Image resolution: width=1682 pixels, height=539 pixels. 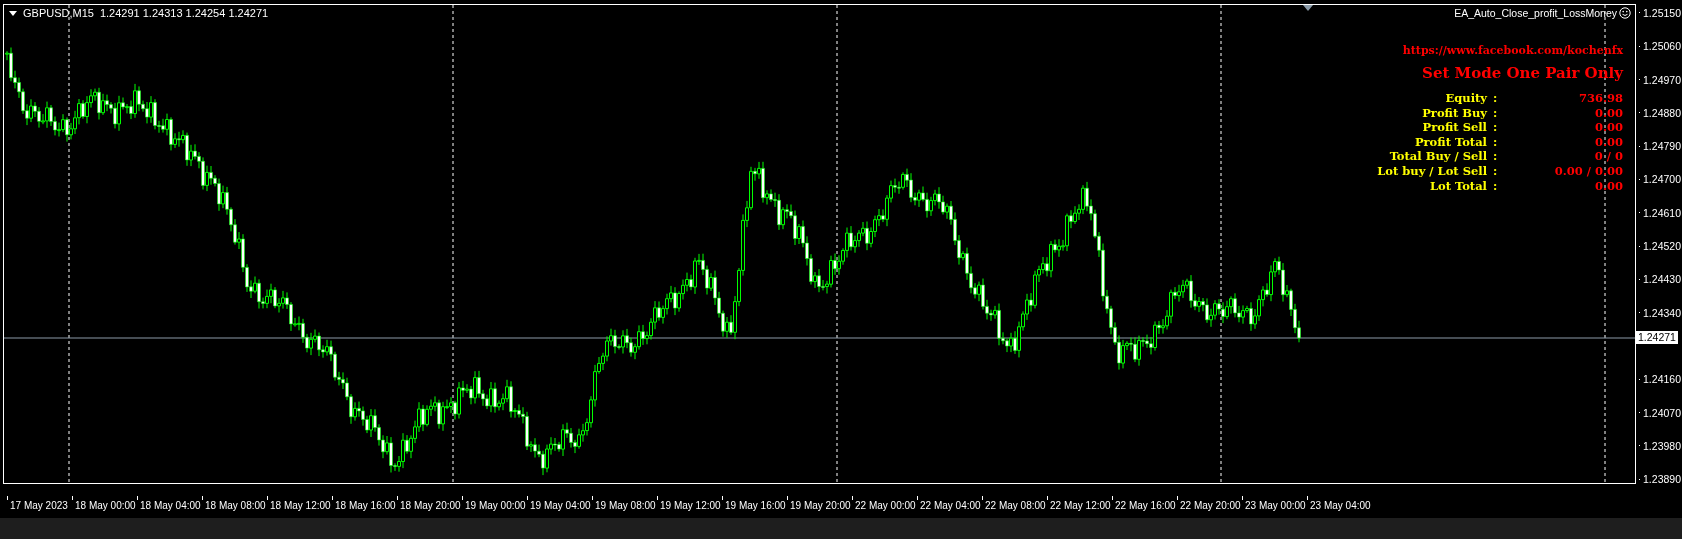 What do you see at coordinates (1662, 12) in the screenshot?
I see `price-label: 1.25150` at bounding box center [1662, 12].